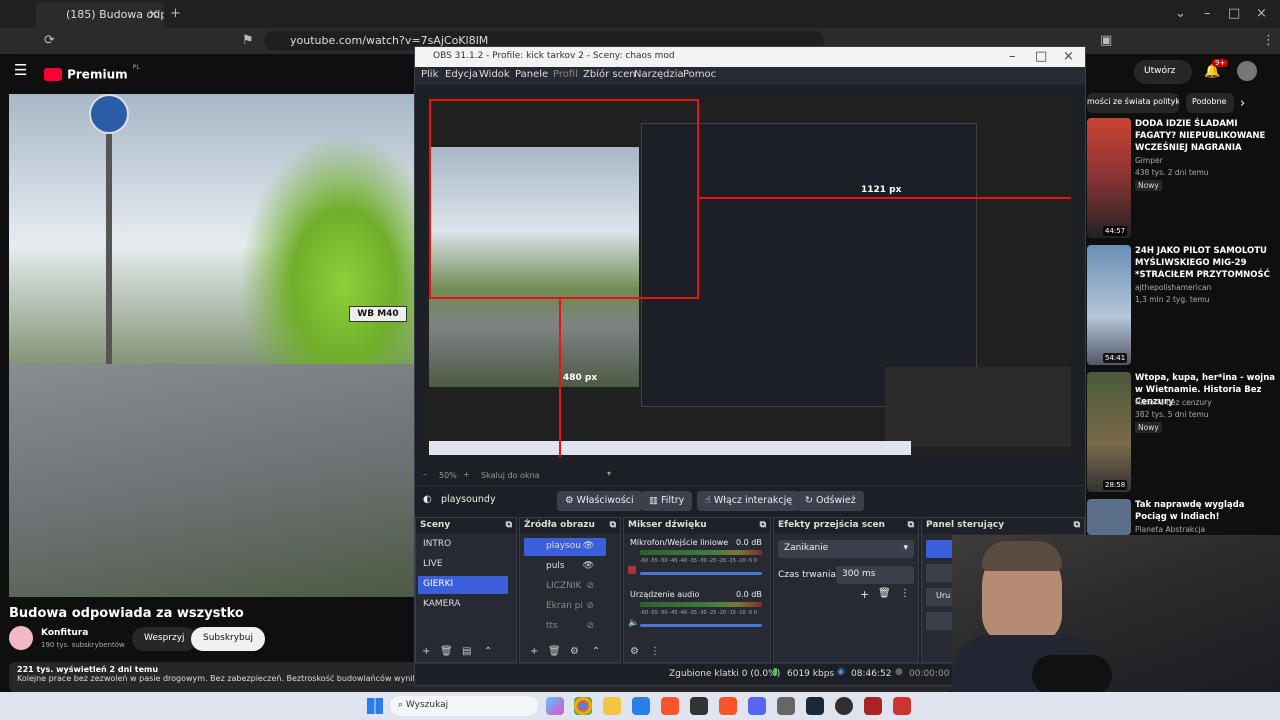 Image resolution: width=1280 pixels, height=720 pixels. Describe the element at coordinates (463, 585) in the screenshot. I see `scene-item-active: GIERKI` at that location.